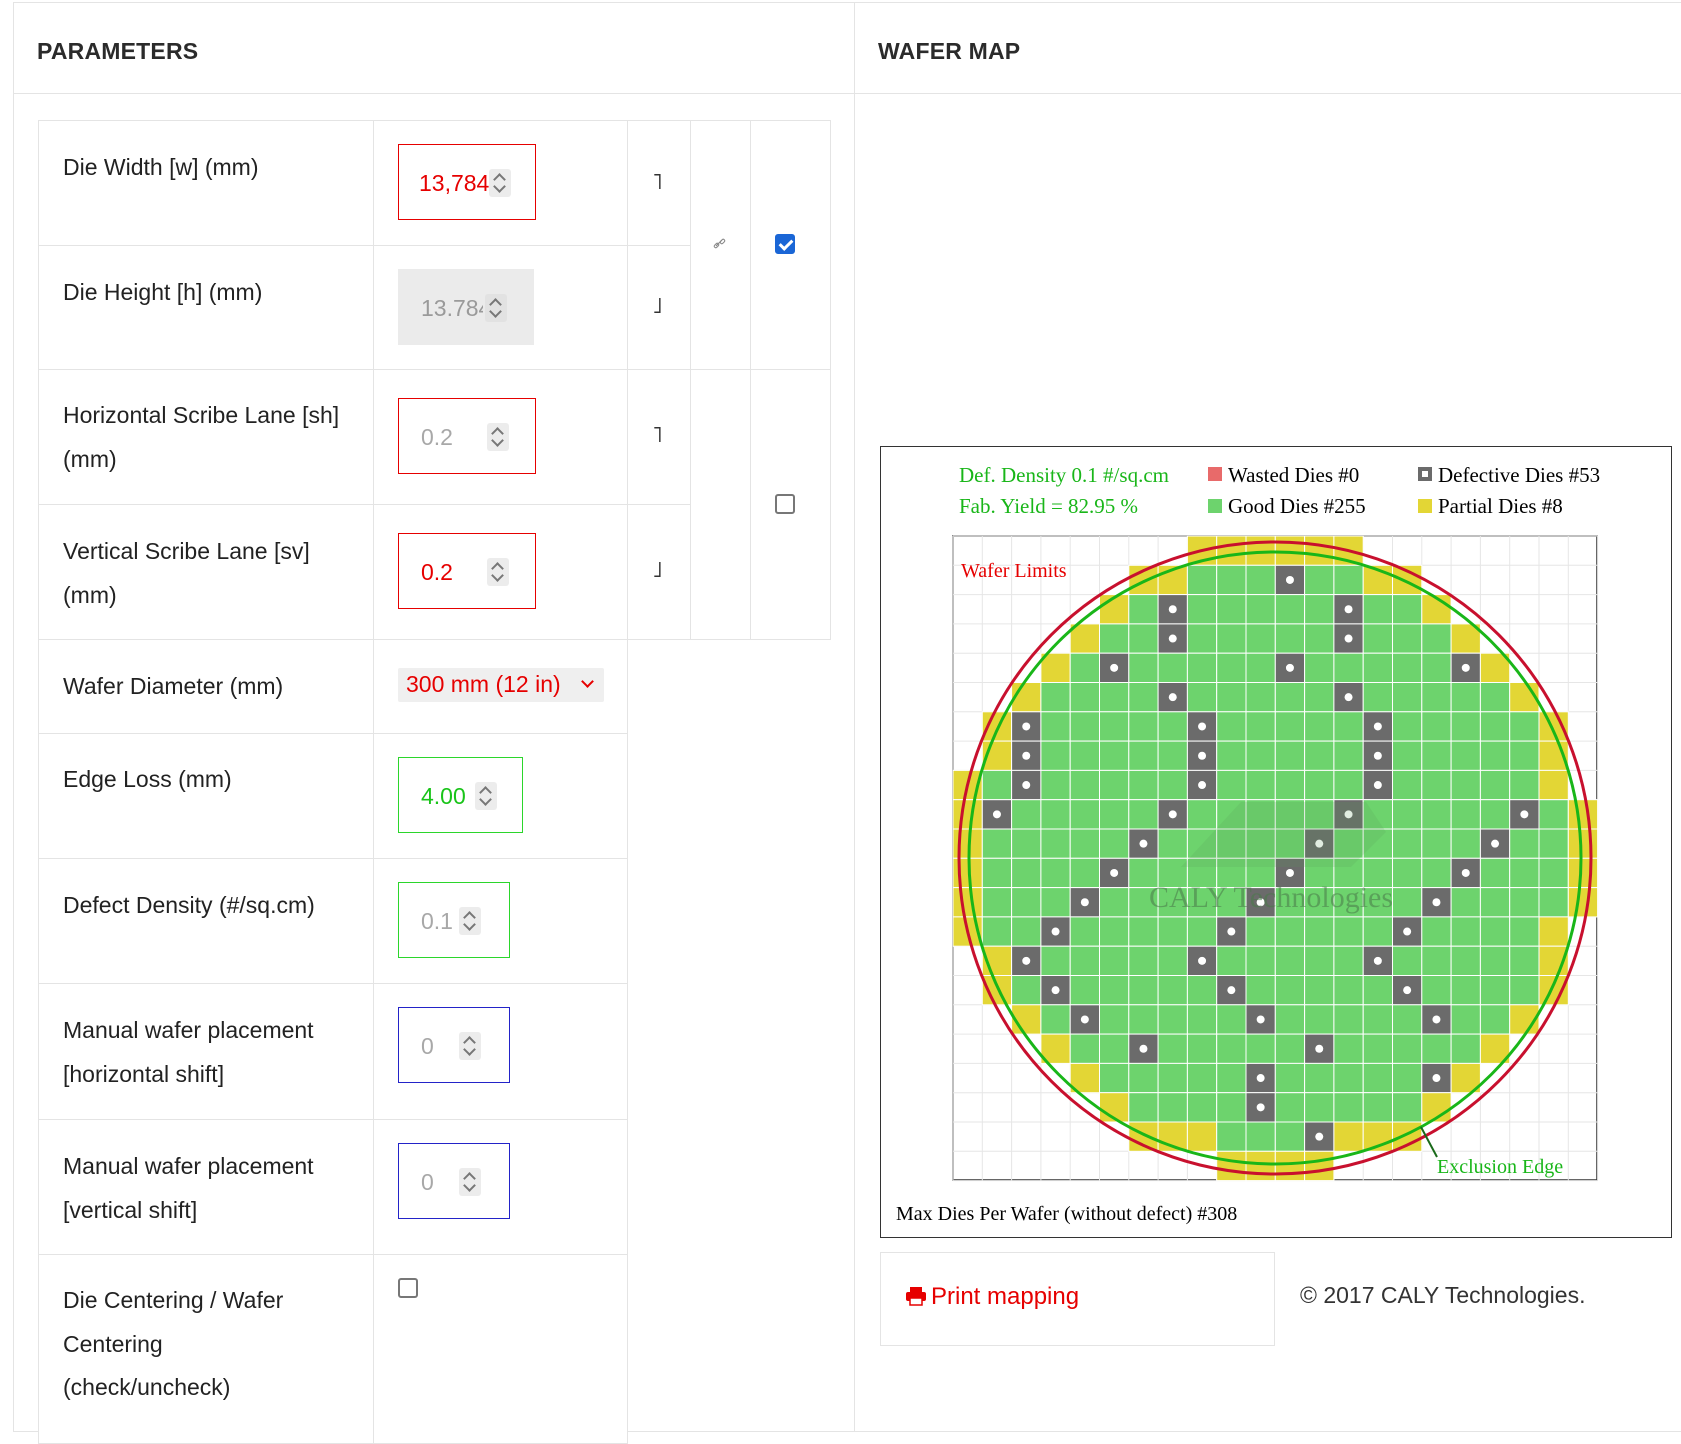  What do you see at coordinates (501, 685) in the screenshot?
I see `wafer-diameter-select: 300 mm (12 in)` at bounding box center [501, 685].